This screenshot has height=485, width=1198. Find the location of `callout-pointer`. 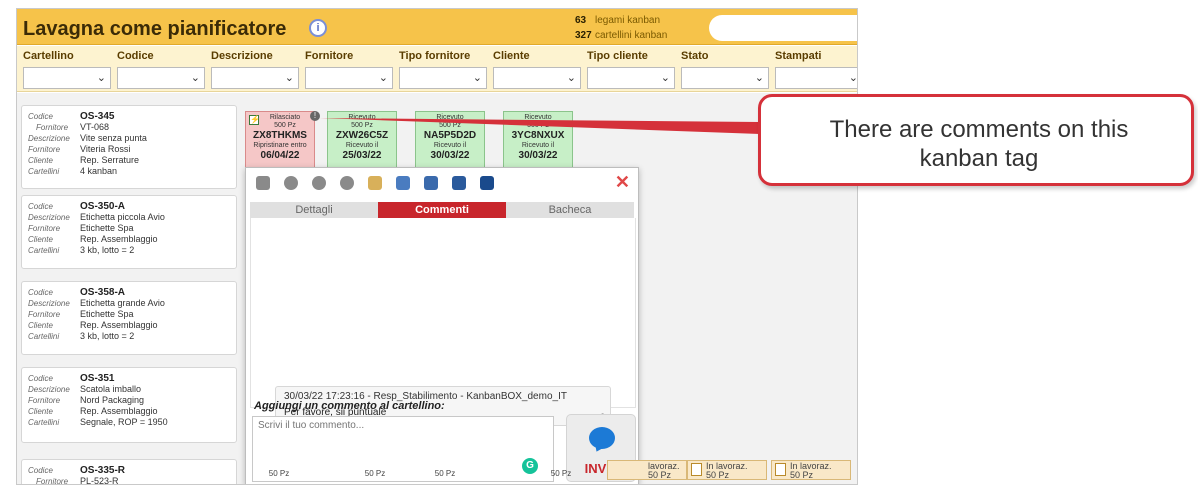

callout-pointer is located at coordinates (540, 126).